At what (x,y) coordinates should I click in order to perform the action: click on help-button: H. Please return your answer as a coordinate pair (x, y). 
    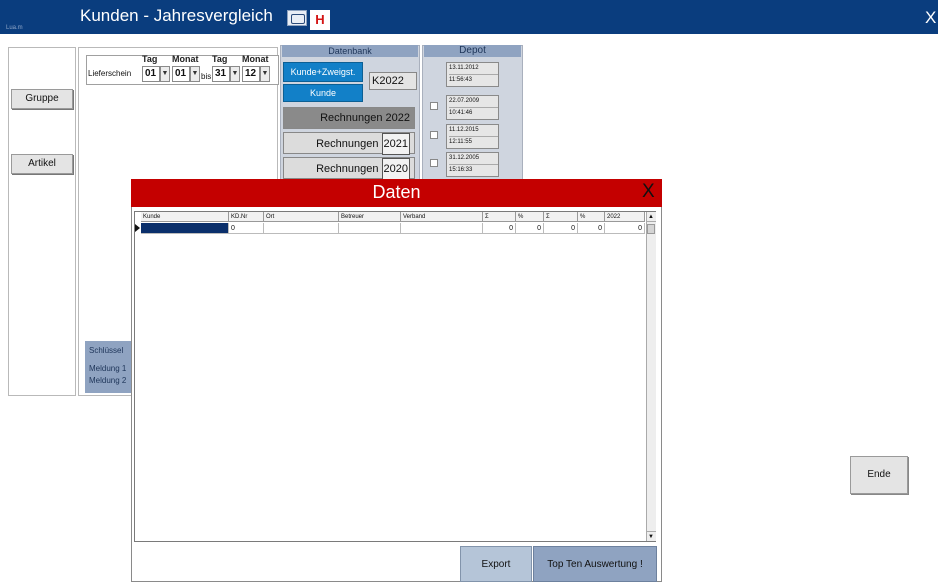
    Looking at the image, I should click on (320, 20).